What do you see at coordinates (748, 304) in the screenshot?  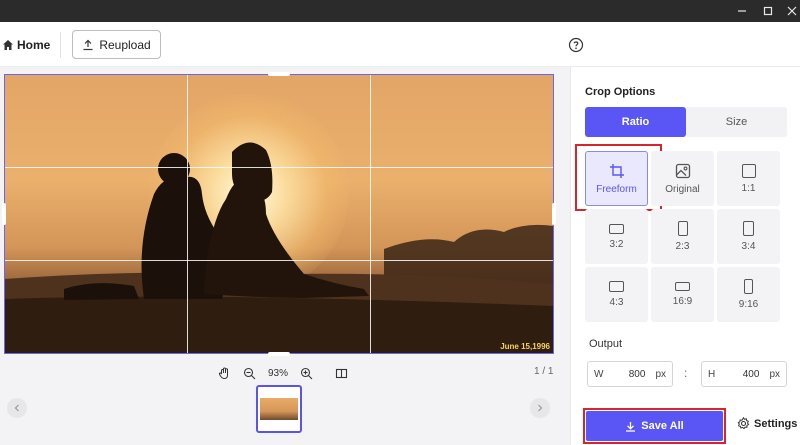 I see `ratio-label: 9:16` at bounding box center [748, 304].